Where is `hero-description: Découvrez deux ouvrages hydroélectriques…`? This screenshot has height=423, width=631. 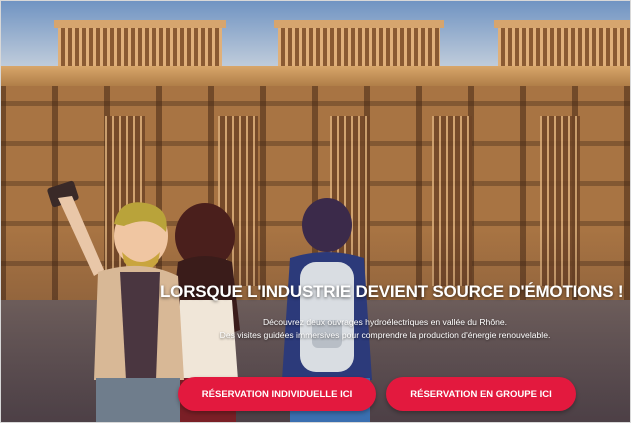
hero-description: Découvrez deux ouvrages hydroélectriques… is located at coordinates (385, 329).